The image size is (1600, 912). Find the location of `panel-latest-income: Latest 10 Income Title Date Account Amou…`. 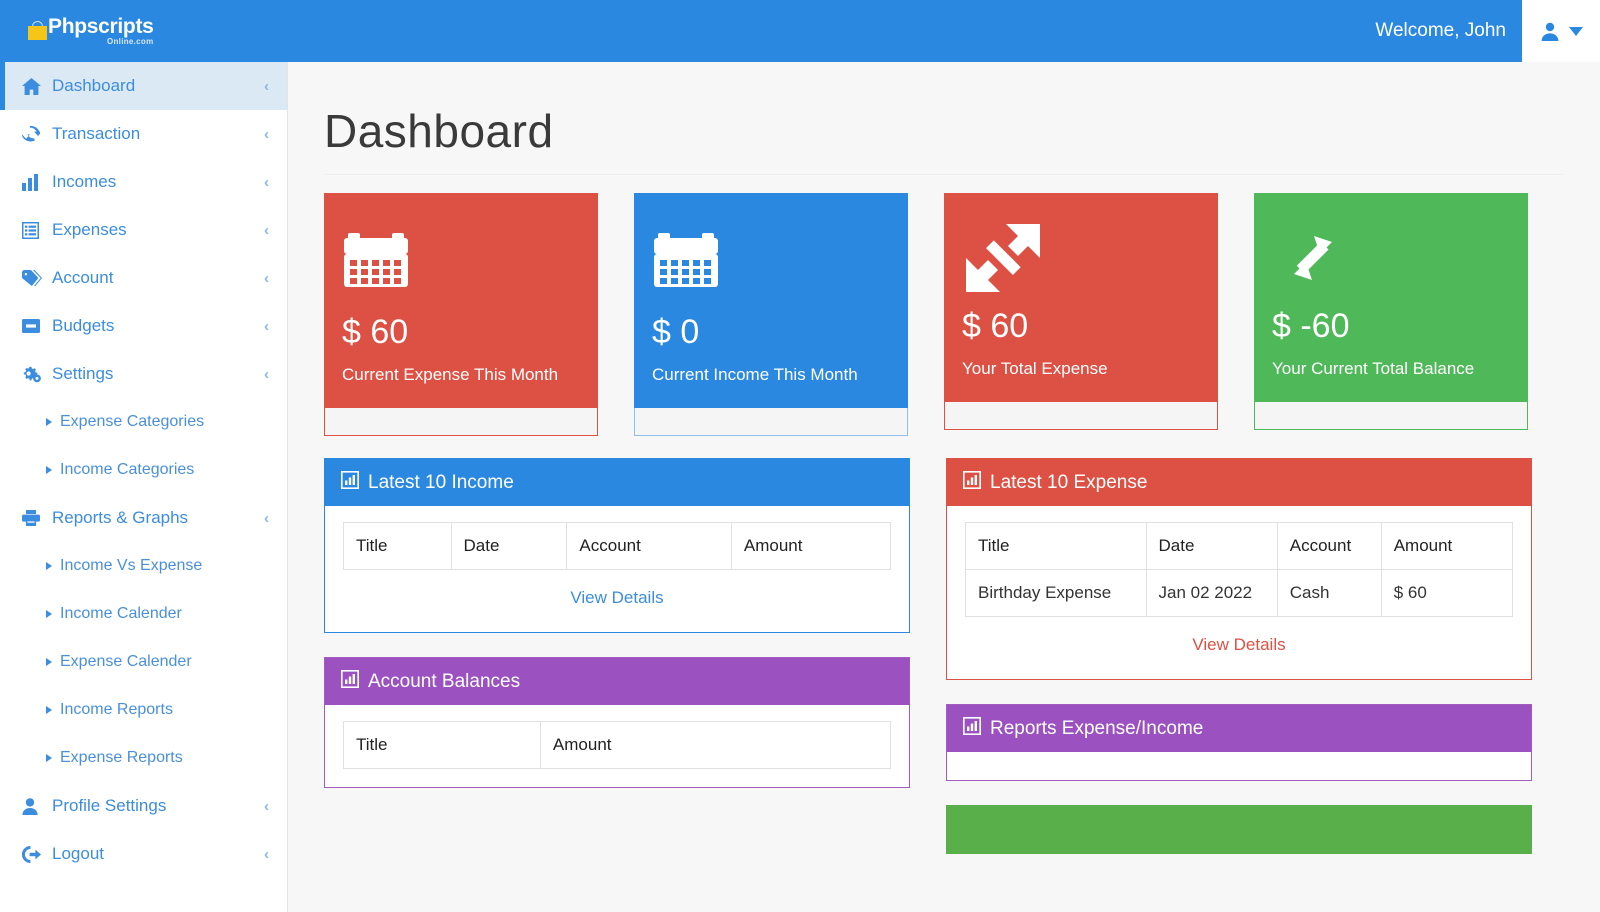

panel-latest-income: Latest 10 Income Title Date Account Amou… is located at coordinates (617, 546).